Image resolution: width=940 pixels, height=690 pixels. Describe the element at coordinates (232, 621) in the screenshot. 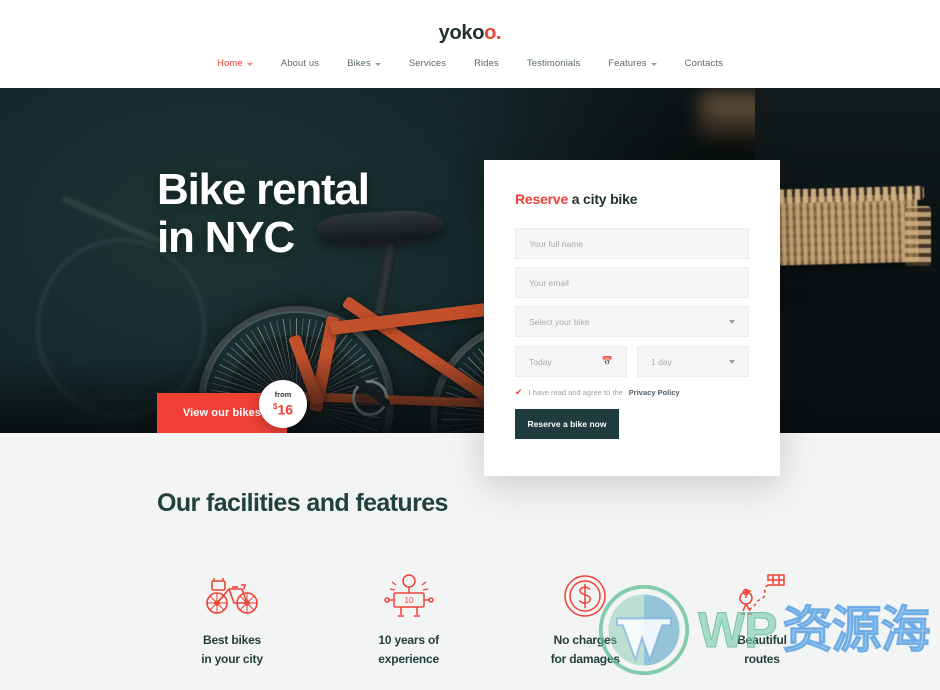

I see `feature-item: Best bikes in your city` at that location.